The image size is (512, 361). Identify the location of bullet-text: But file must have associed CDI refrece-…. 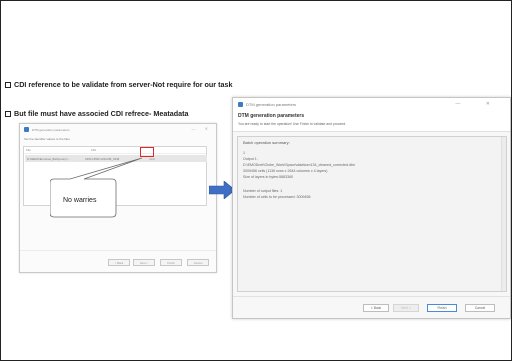
(101, 113).